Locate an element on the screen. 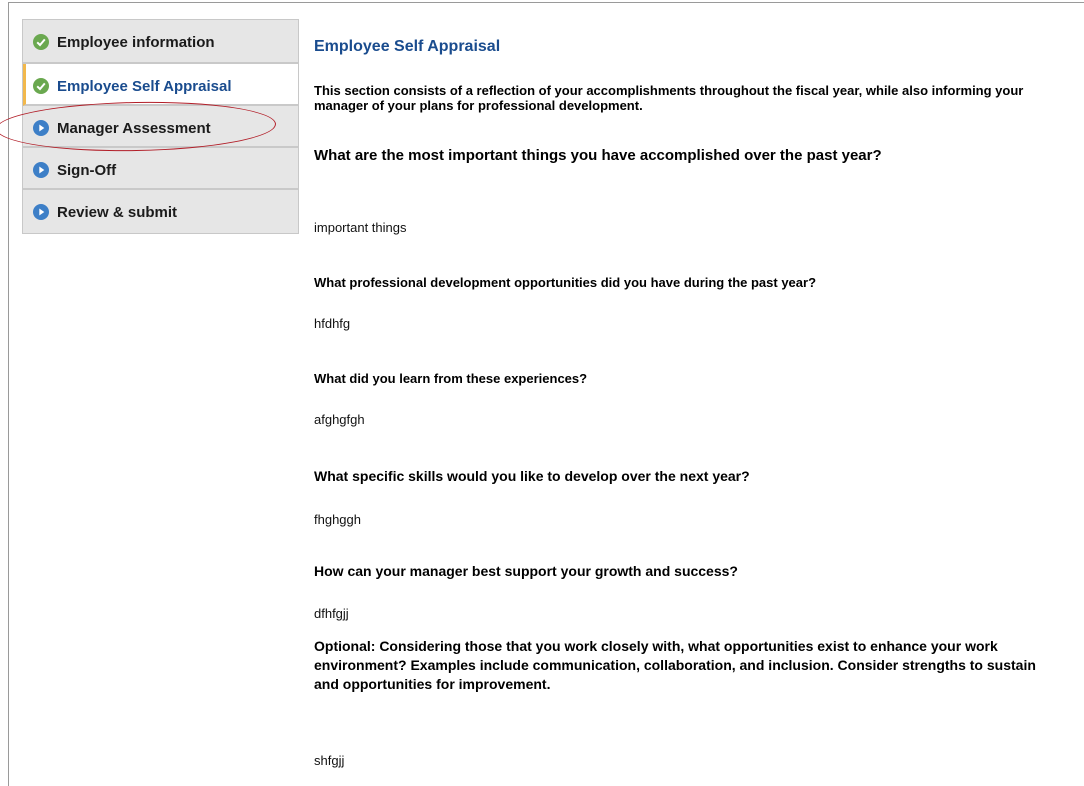 This screenshot has width=1084, height=786. page-title: Employee Self Appraisal is located at coordinates (407, 46).